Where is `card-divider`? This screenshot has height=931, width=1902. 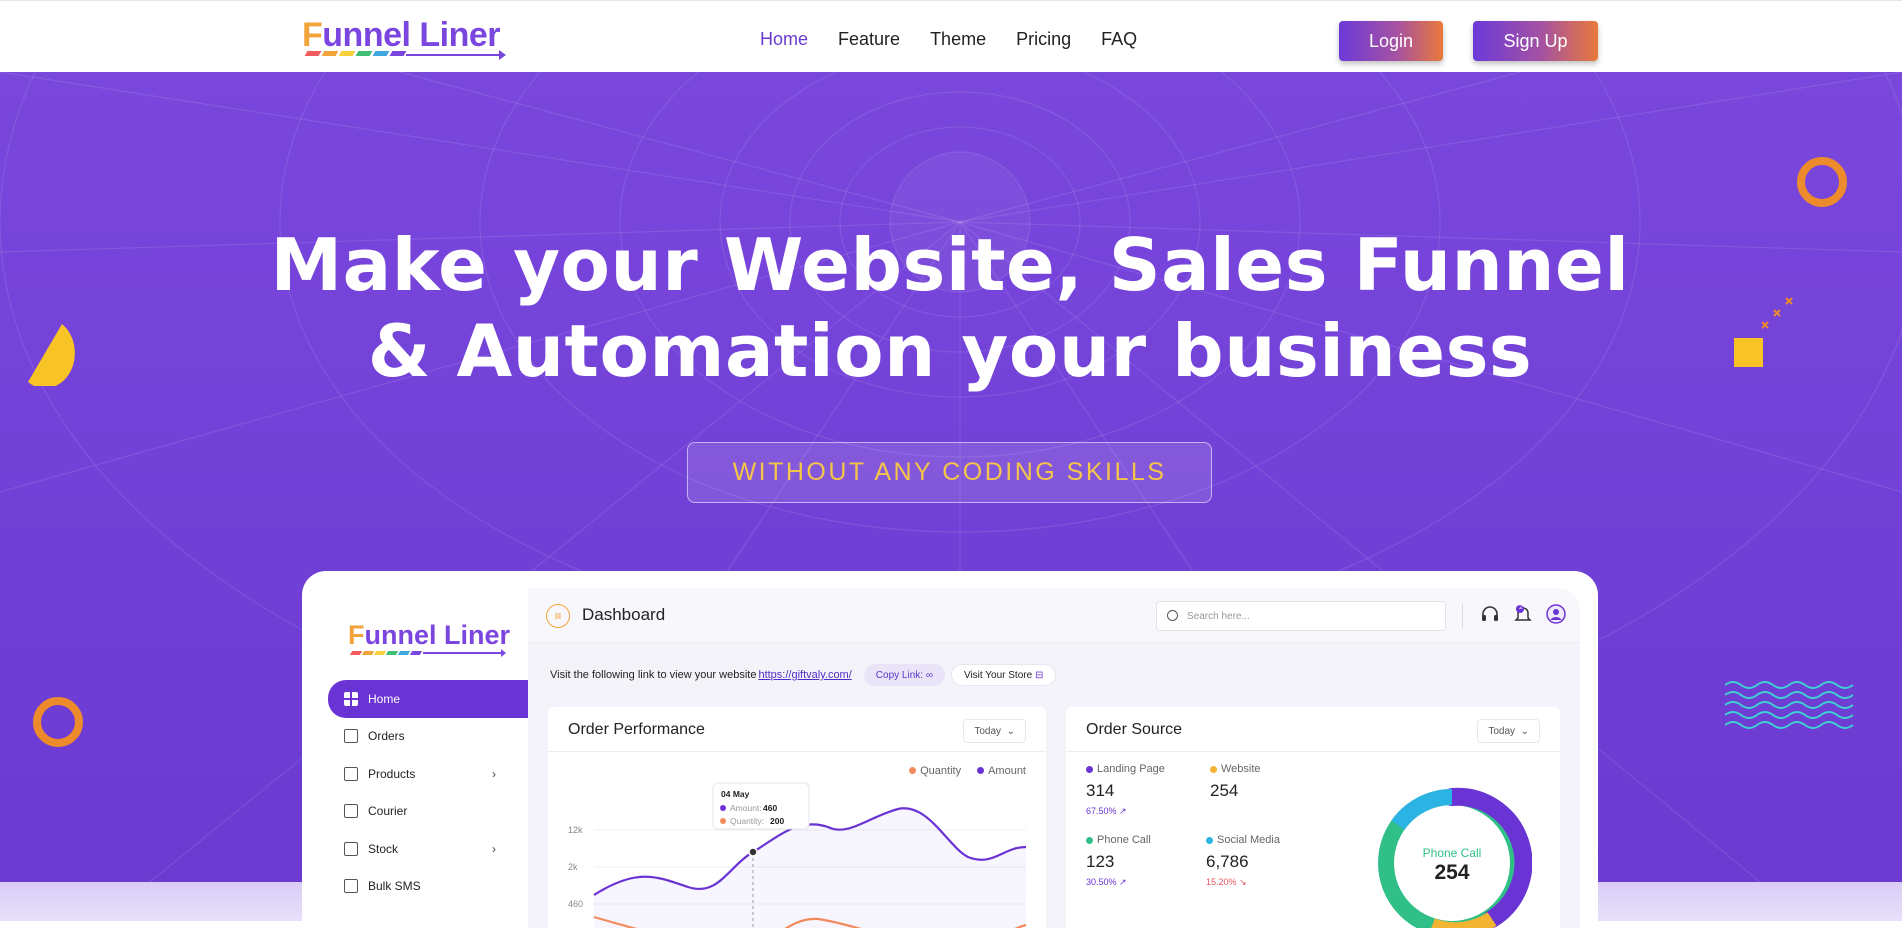 card-divider is located at coordinates (797, 751).